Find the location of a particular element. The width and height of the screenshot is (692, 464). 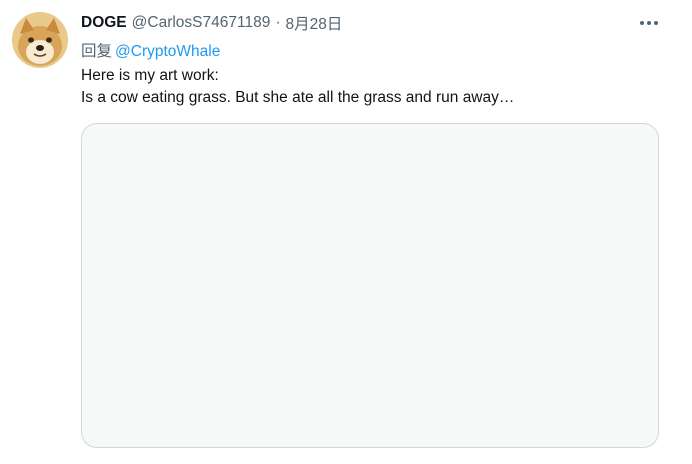

reply-mention-link: @CryptoWhale is located at coordinates (167, 51).